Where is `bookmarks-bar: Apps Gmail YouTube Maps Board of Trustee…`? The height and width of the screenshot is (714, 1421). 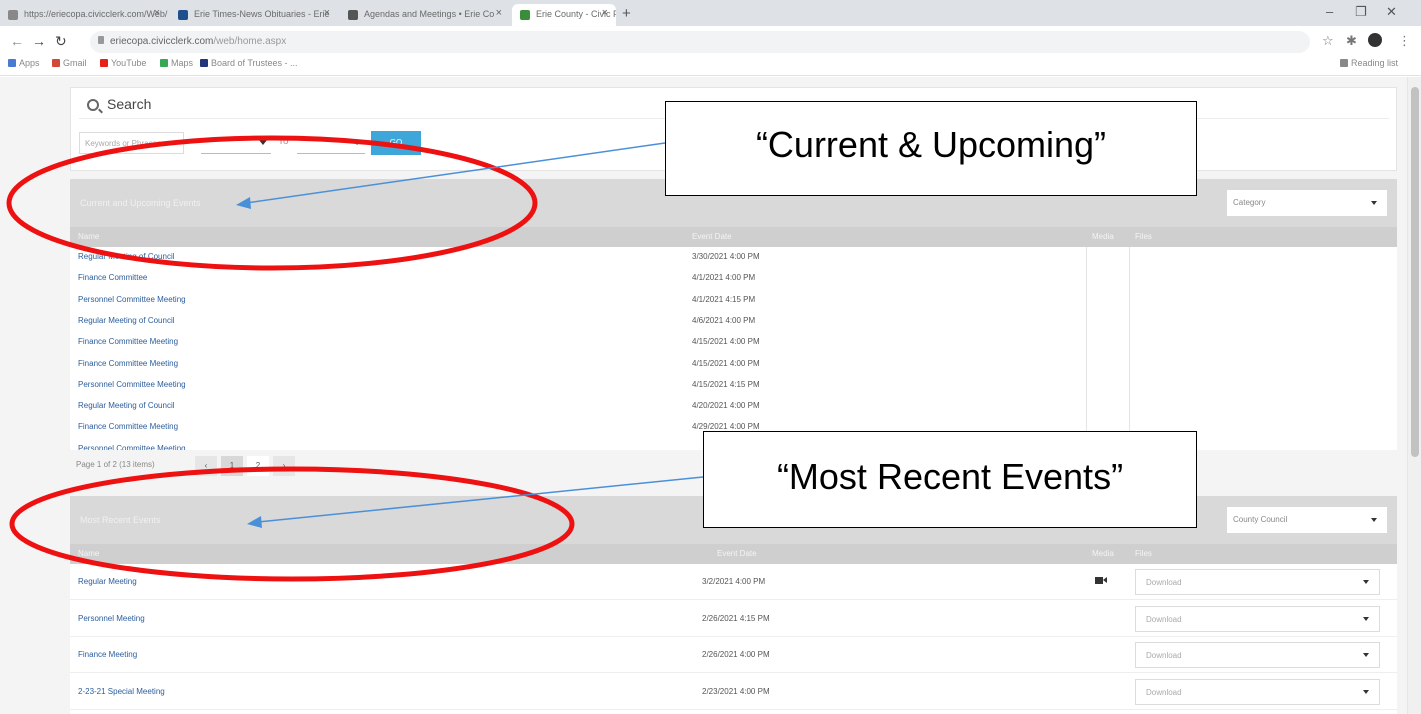
bookmarks-bar: Apps Gmail YouTube Maps Board of Trustee… is located at coordinates (710, 65).